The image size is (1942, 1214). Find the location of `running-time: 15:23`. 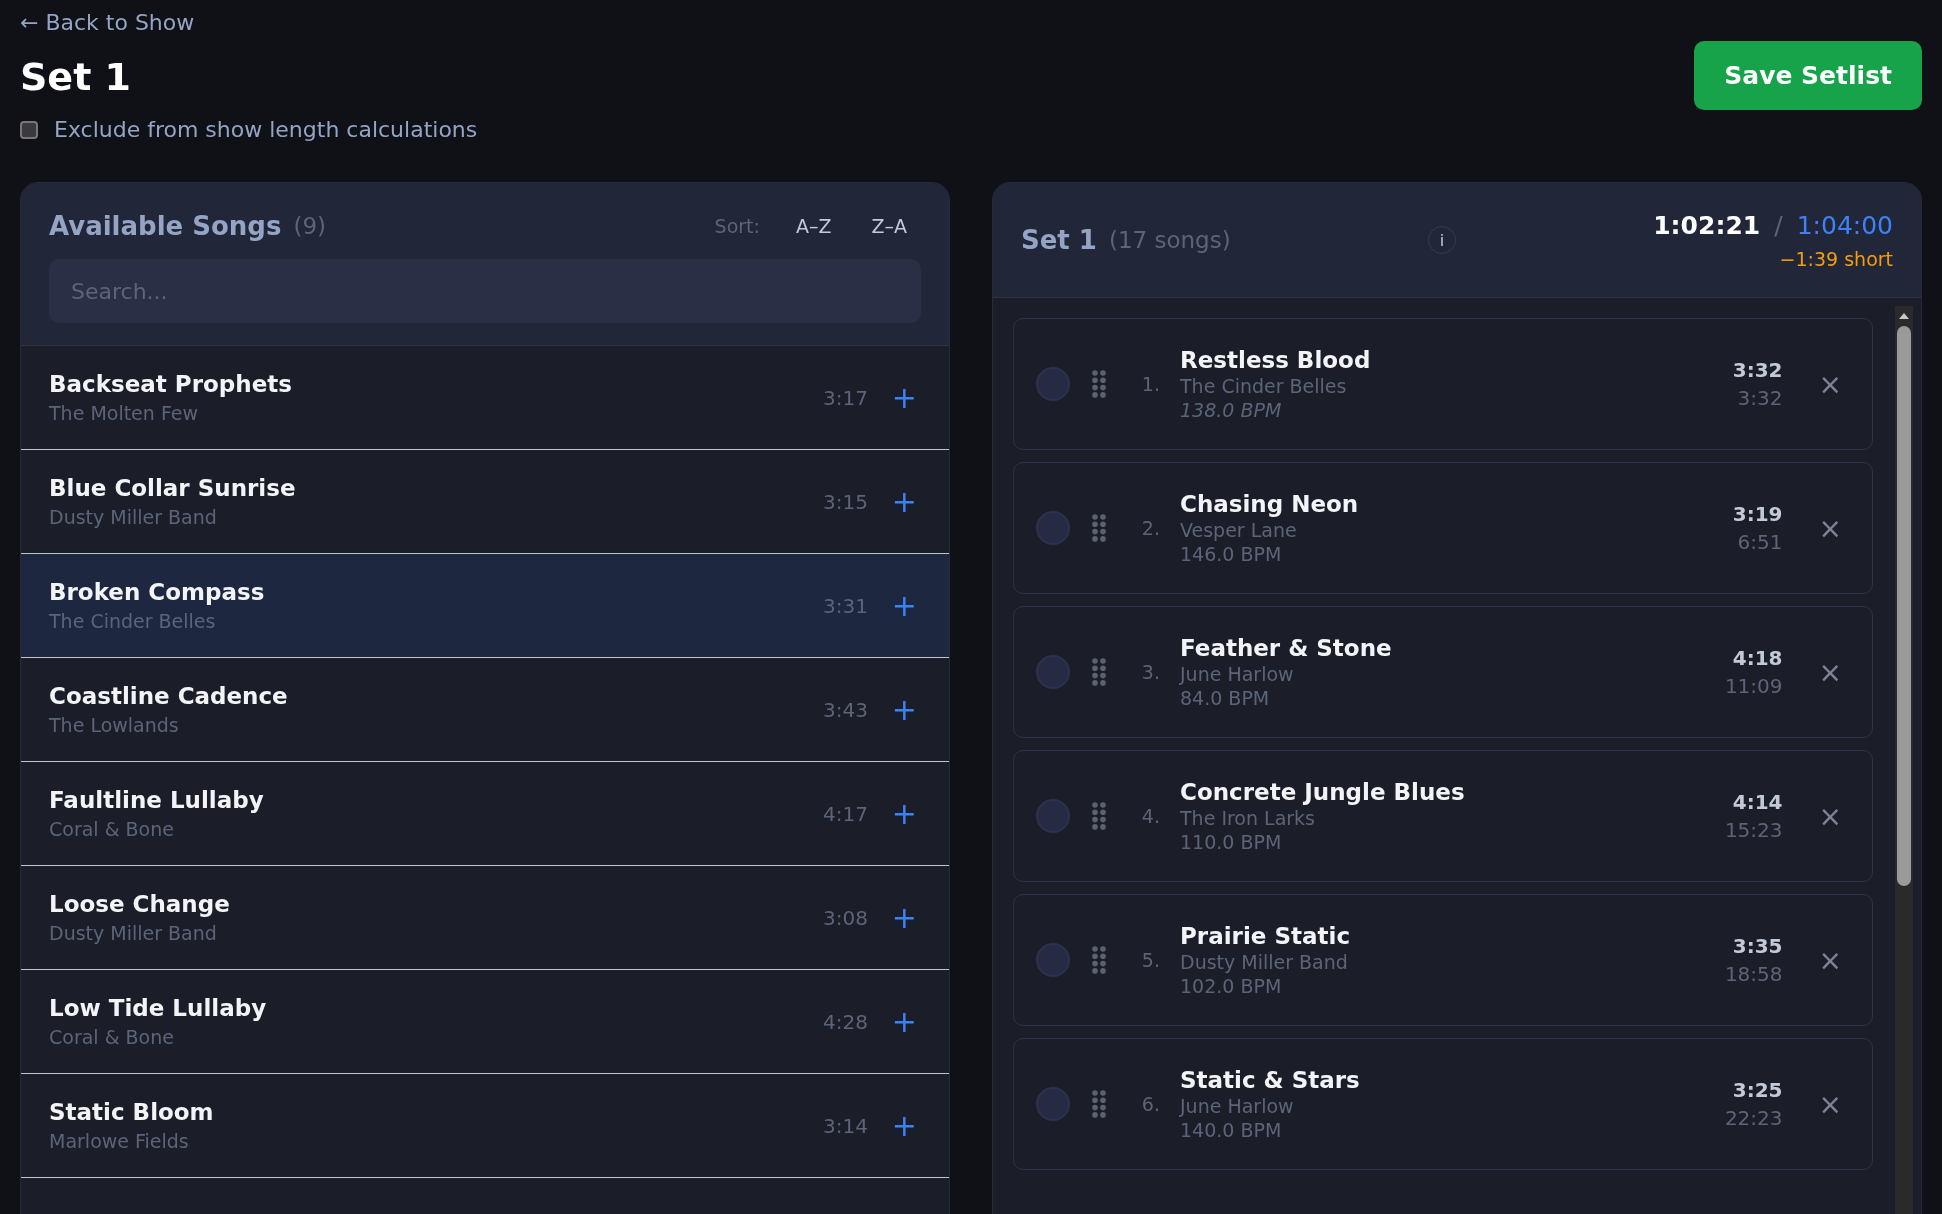

running-time: 15:23 is located at coordinates (1753, 830).